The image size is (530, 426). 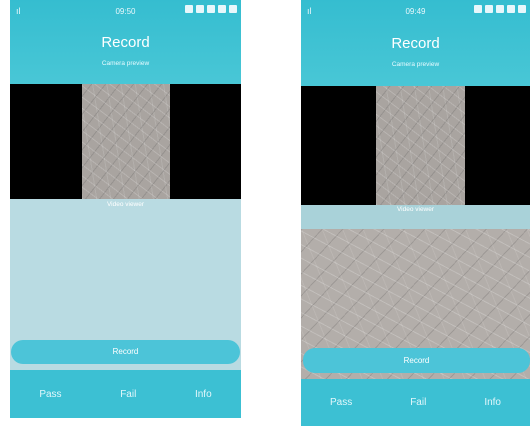 I want to click on status-time: 09:49, so click(x=415, y=11).